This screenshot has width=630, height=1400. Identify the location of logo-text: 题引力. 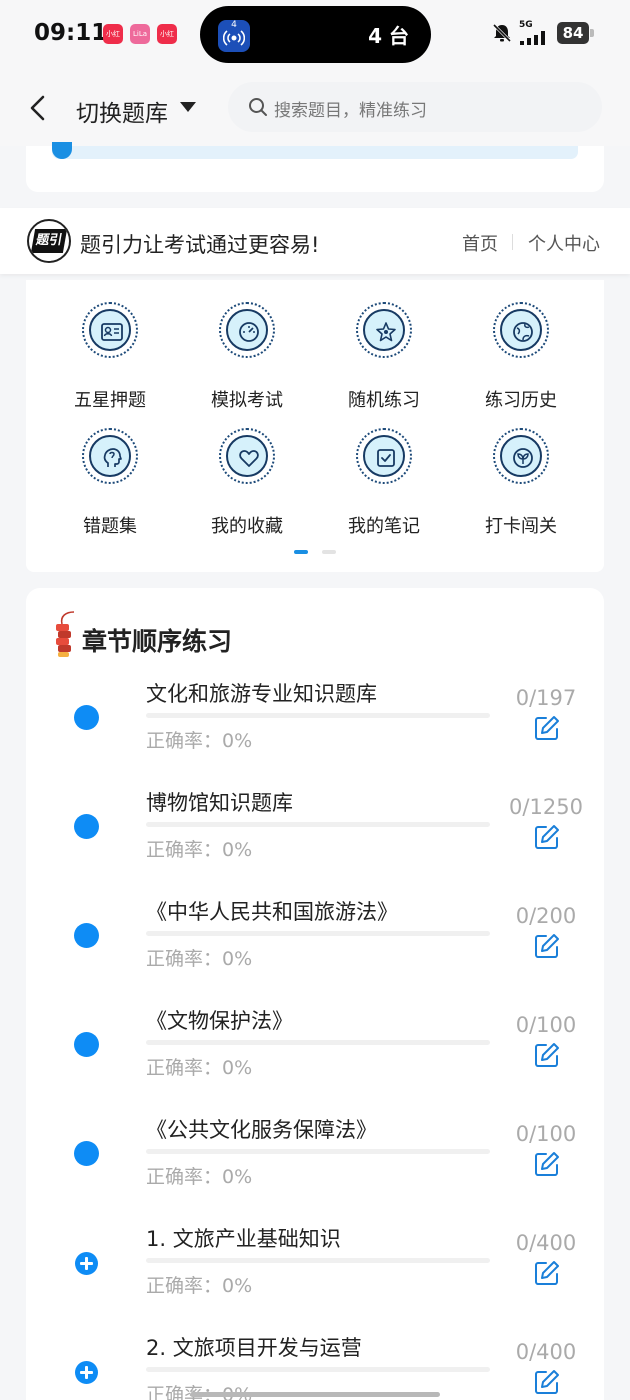
(49, 245).